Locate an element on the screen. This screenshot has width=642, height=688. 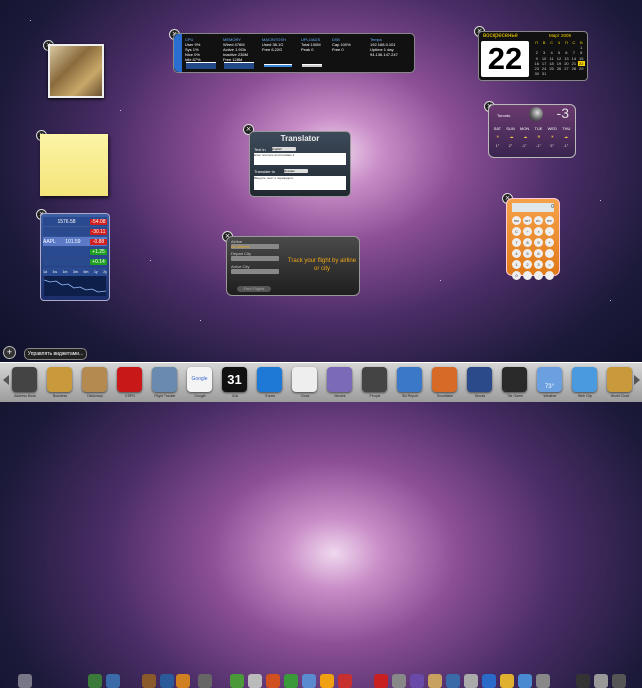
calculator-widget: 0 mc m+ m-mr C ÷ × - 7 8 9 +4 5 6 1 2 3 = 0. is located at coordinates (533, 239).